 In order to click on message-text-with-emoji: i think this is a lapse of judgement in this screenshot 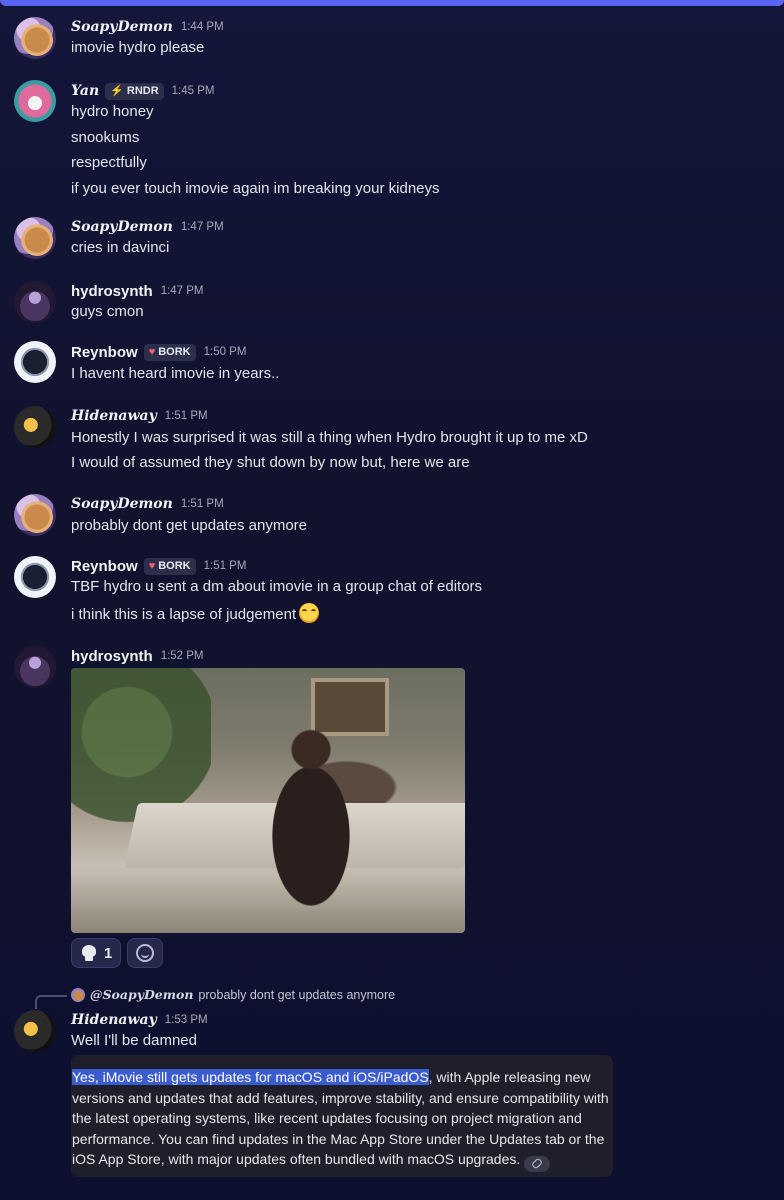, I will do `click(195, 614)`.